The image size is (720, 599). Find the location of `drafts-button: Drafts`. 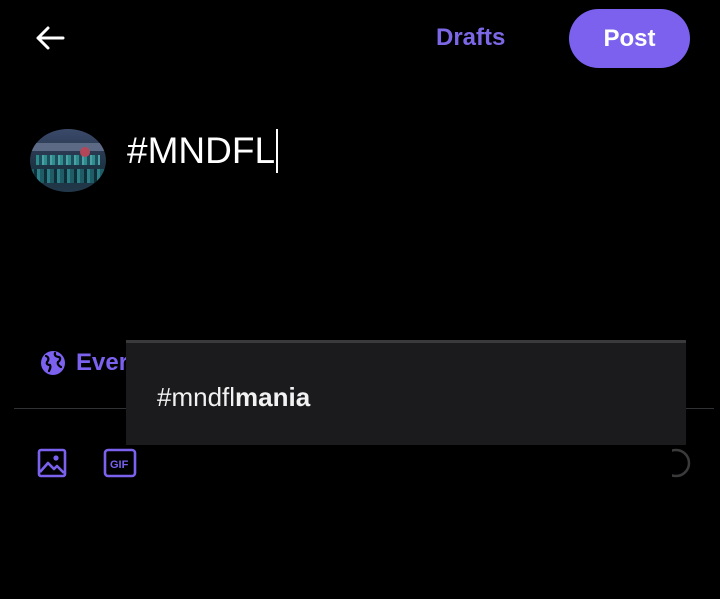

drafts-button: Drafts is located at coordinates (470, 38).